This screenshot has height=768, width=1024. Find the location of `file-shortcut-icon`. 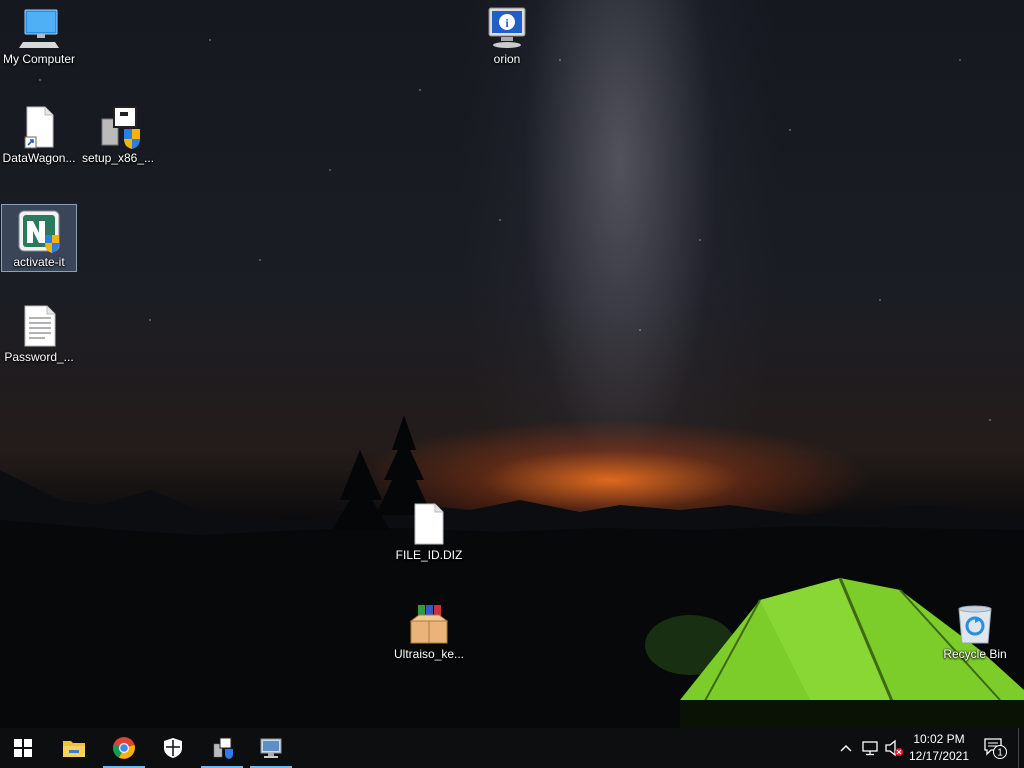

file-shortcut-icon is located at coordinates (39, 127).